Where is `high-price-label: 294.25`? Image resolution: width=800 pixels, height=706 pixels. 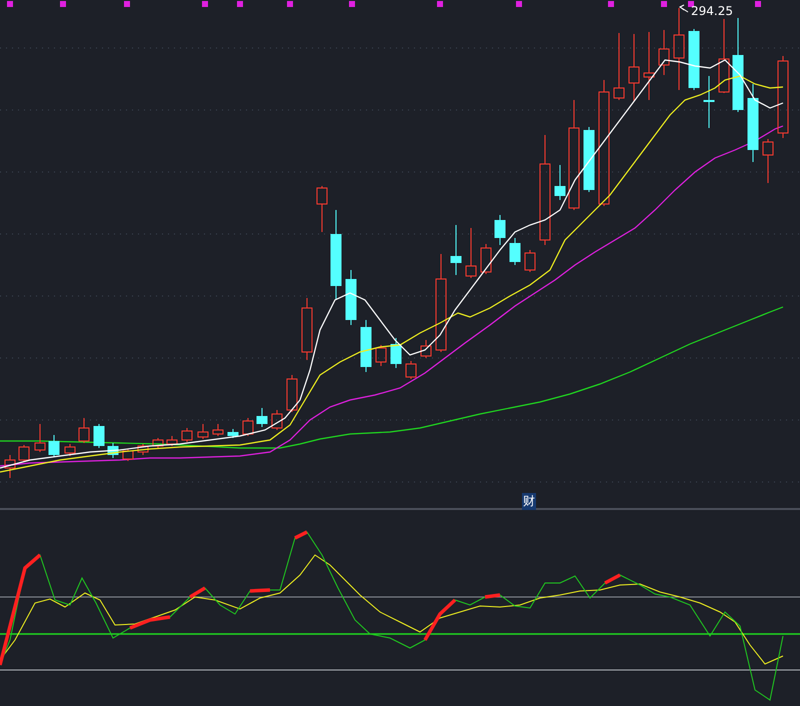 high-price-label: 294.25 is located at coordinates (712, 11).